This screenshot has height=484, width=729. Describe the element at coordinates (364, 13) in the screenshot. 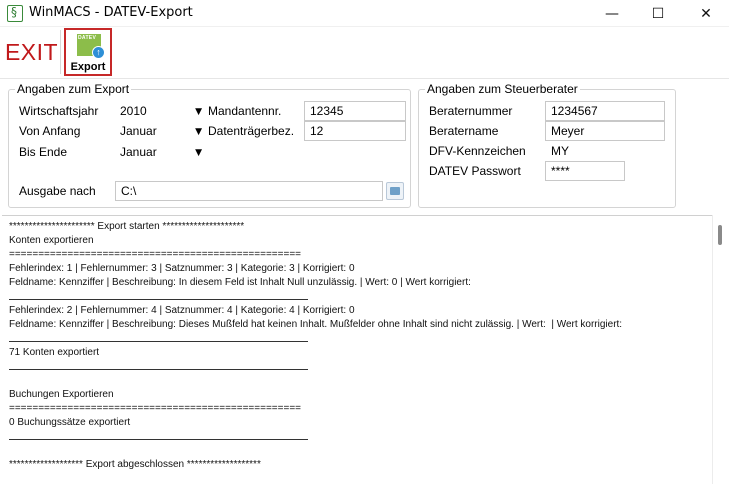

I see `title-bar: WinMACS - DATEV-Export — ☐ ✕` at that location.